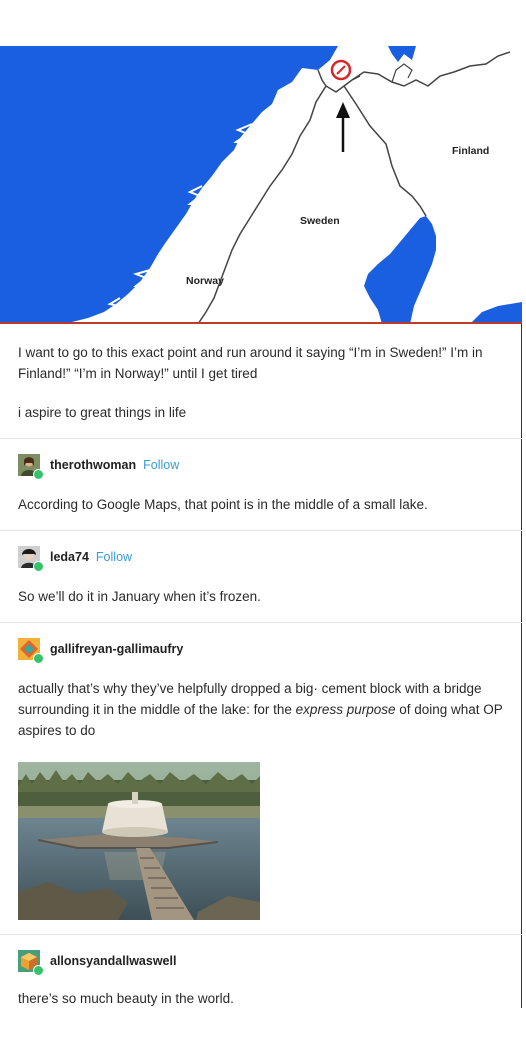 This screenshot has height=1052, width=526. Describe the element at coordinates (116, 649) in the screenshot. I see `username: gallifreyan-gallimaufry` at that location.